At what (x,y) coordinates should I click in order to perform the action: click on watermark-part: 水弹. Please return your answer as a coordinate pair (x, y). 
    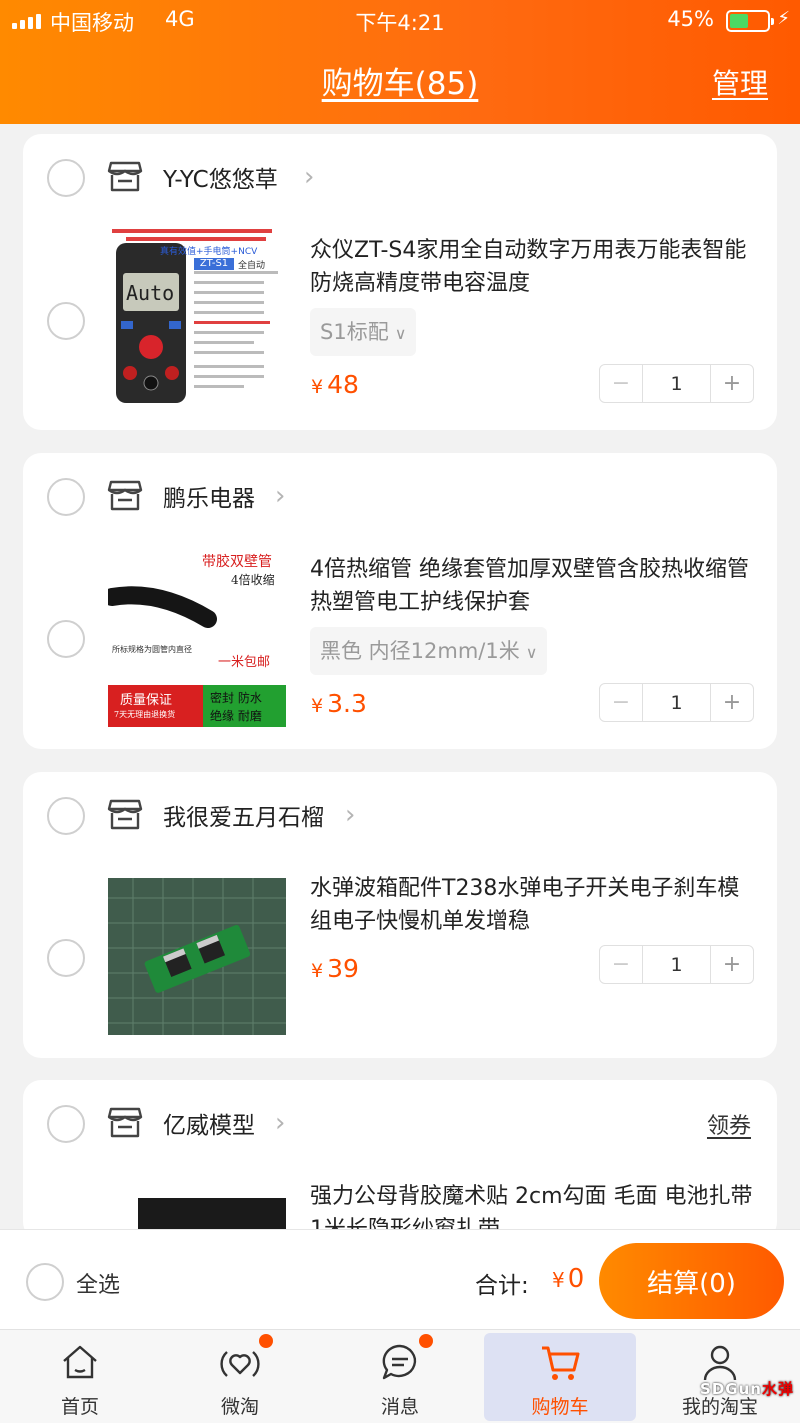
    Looking at the image, I should click on (777, 1389).